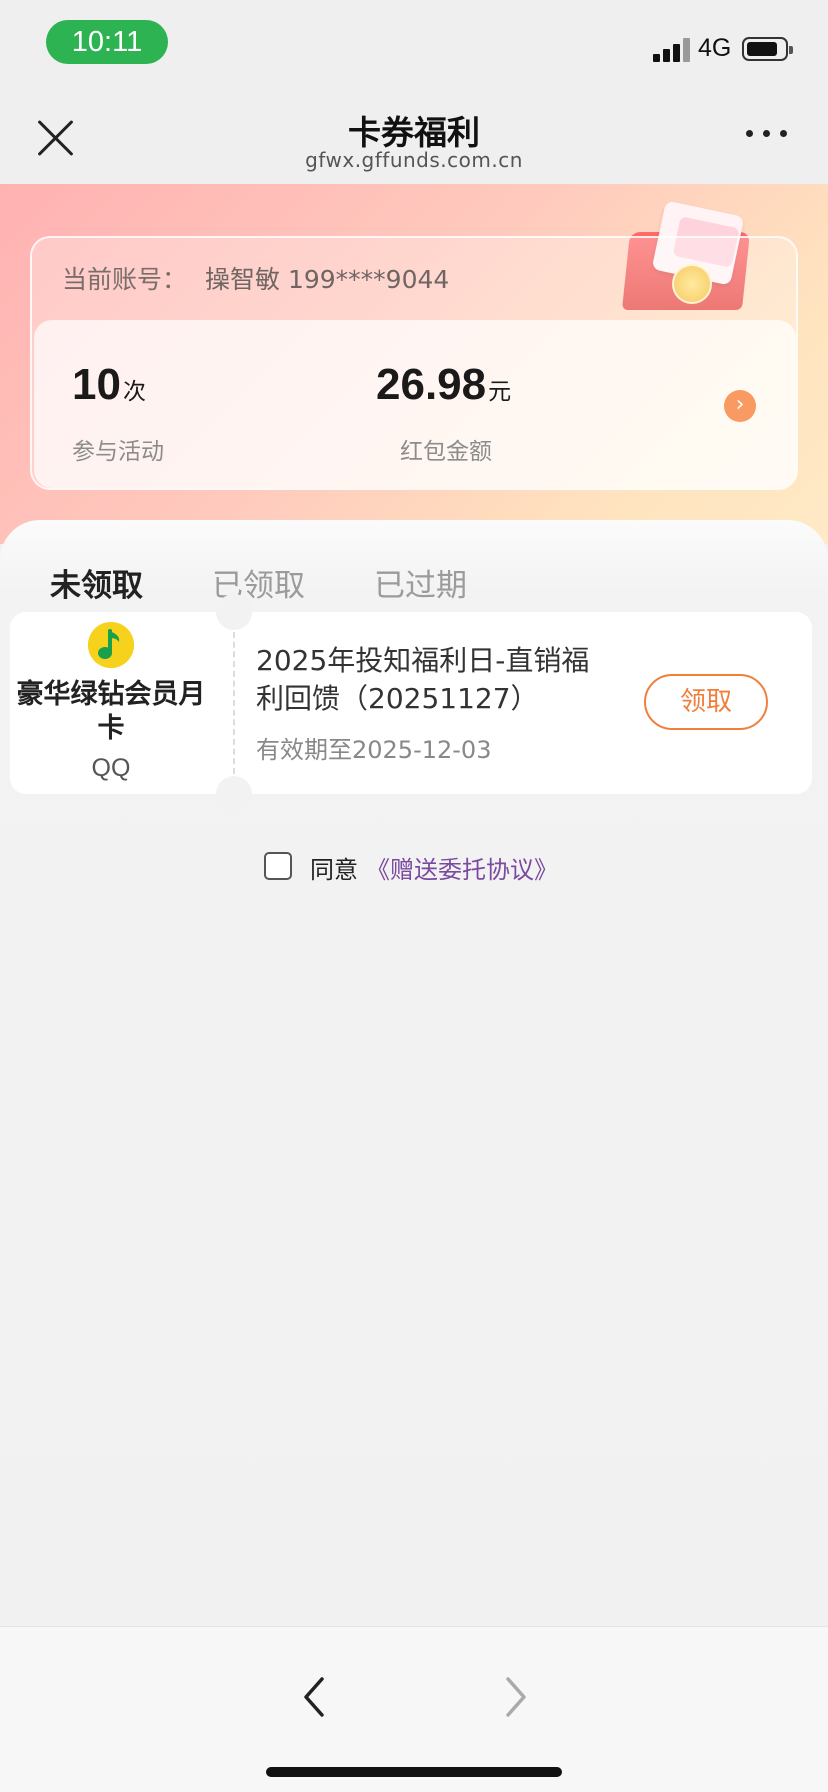 This screenshot has height=1792, width=828. Describe the element at coordinates (334, 870) in the screenshot. I see `agree-text: 同意` at that location.